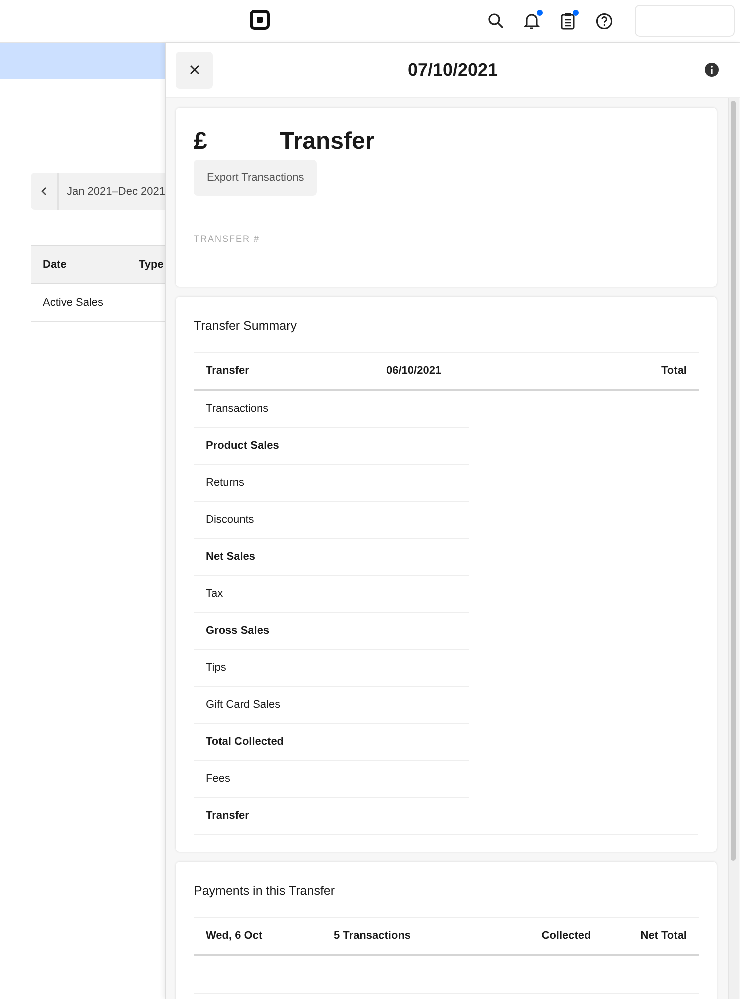 This screenshot has height=999, width=740. I want to click on info-icon, so click(712, 70).